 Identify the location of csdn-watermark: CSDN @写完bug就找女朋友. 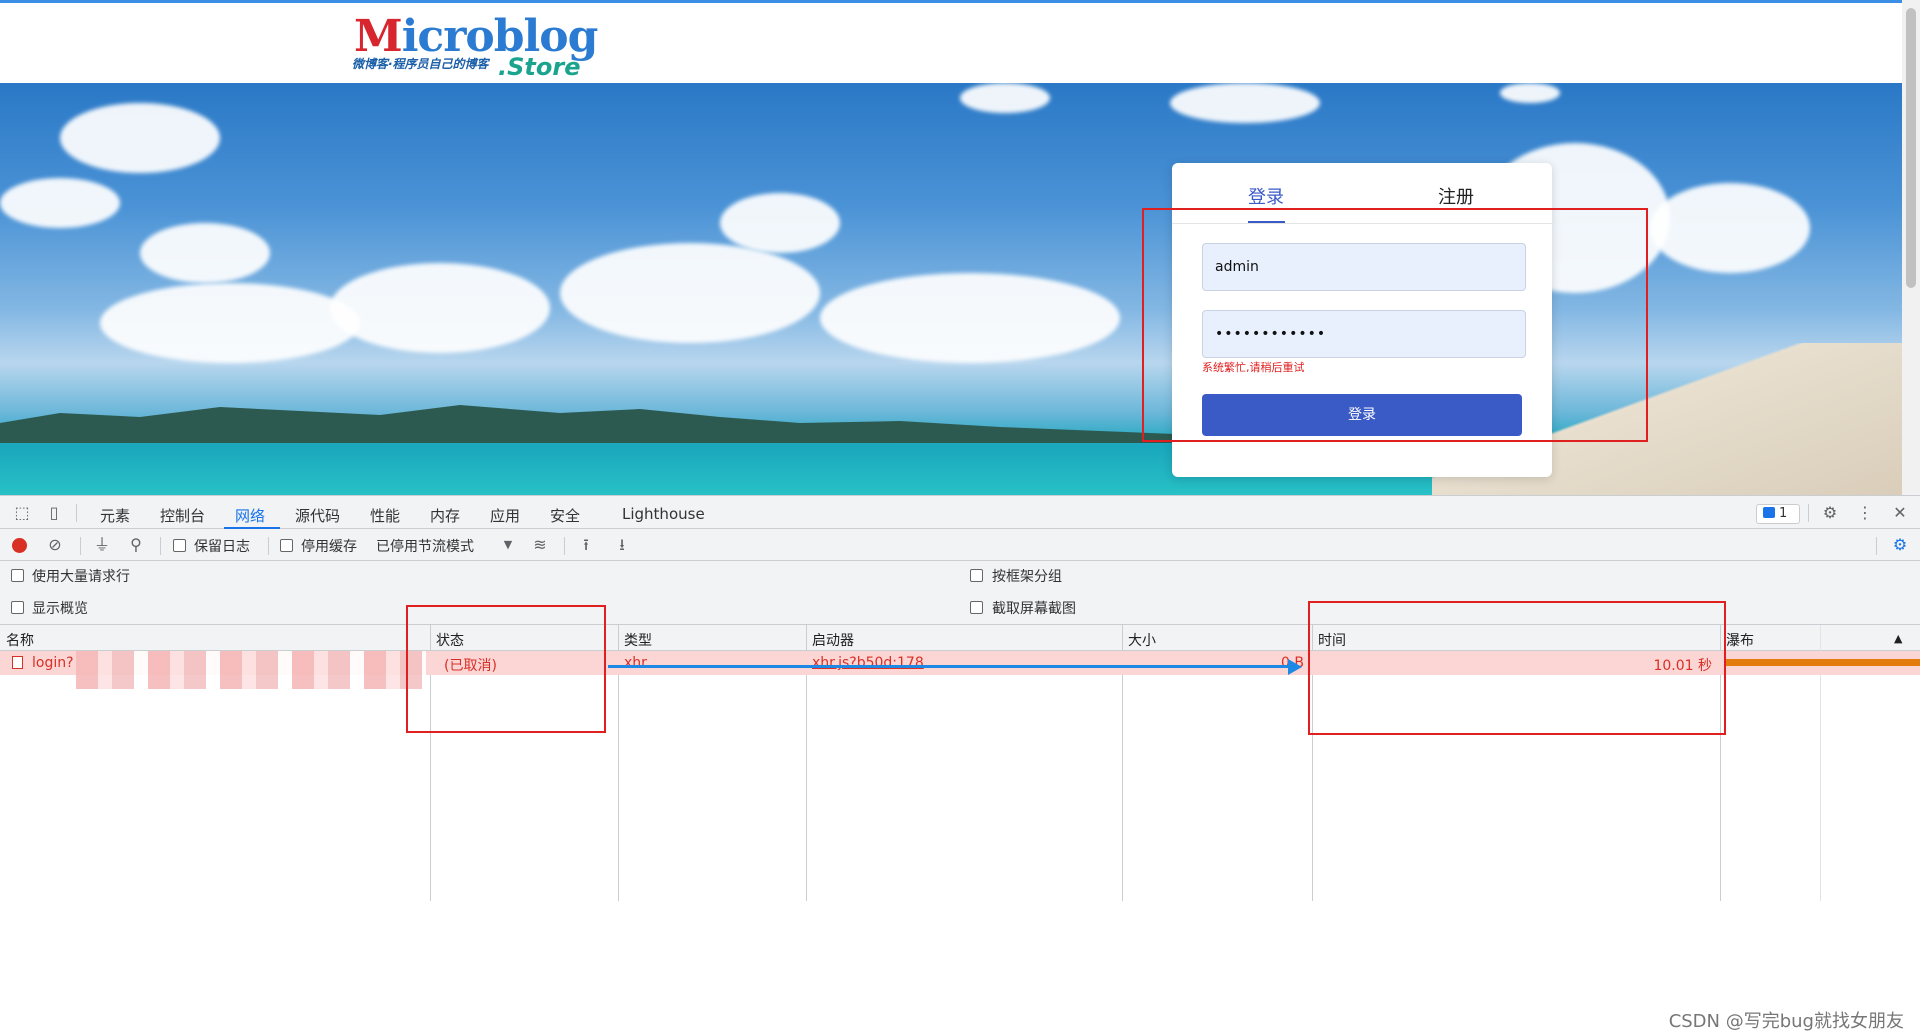
(1786, 1021).